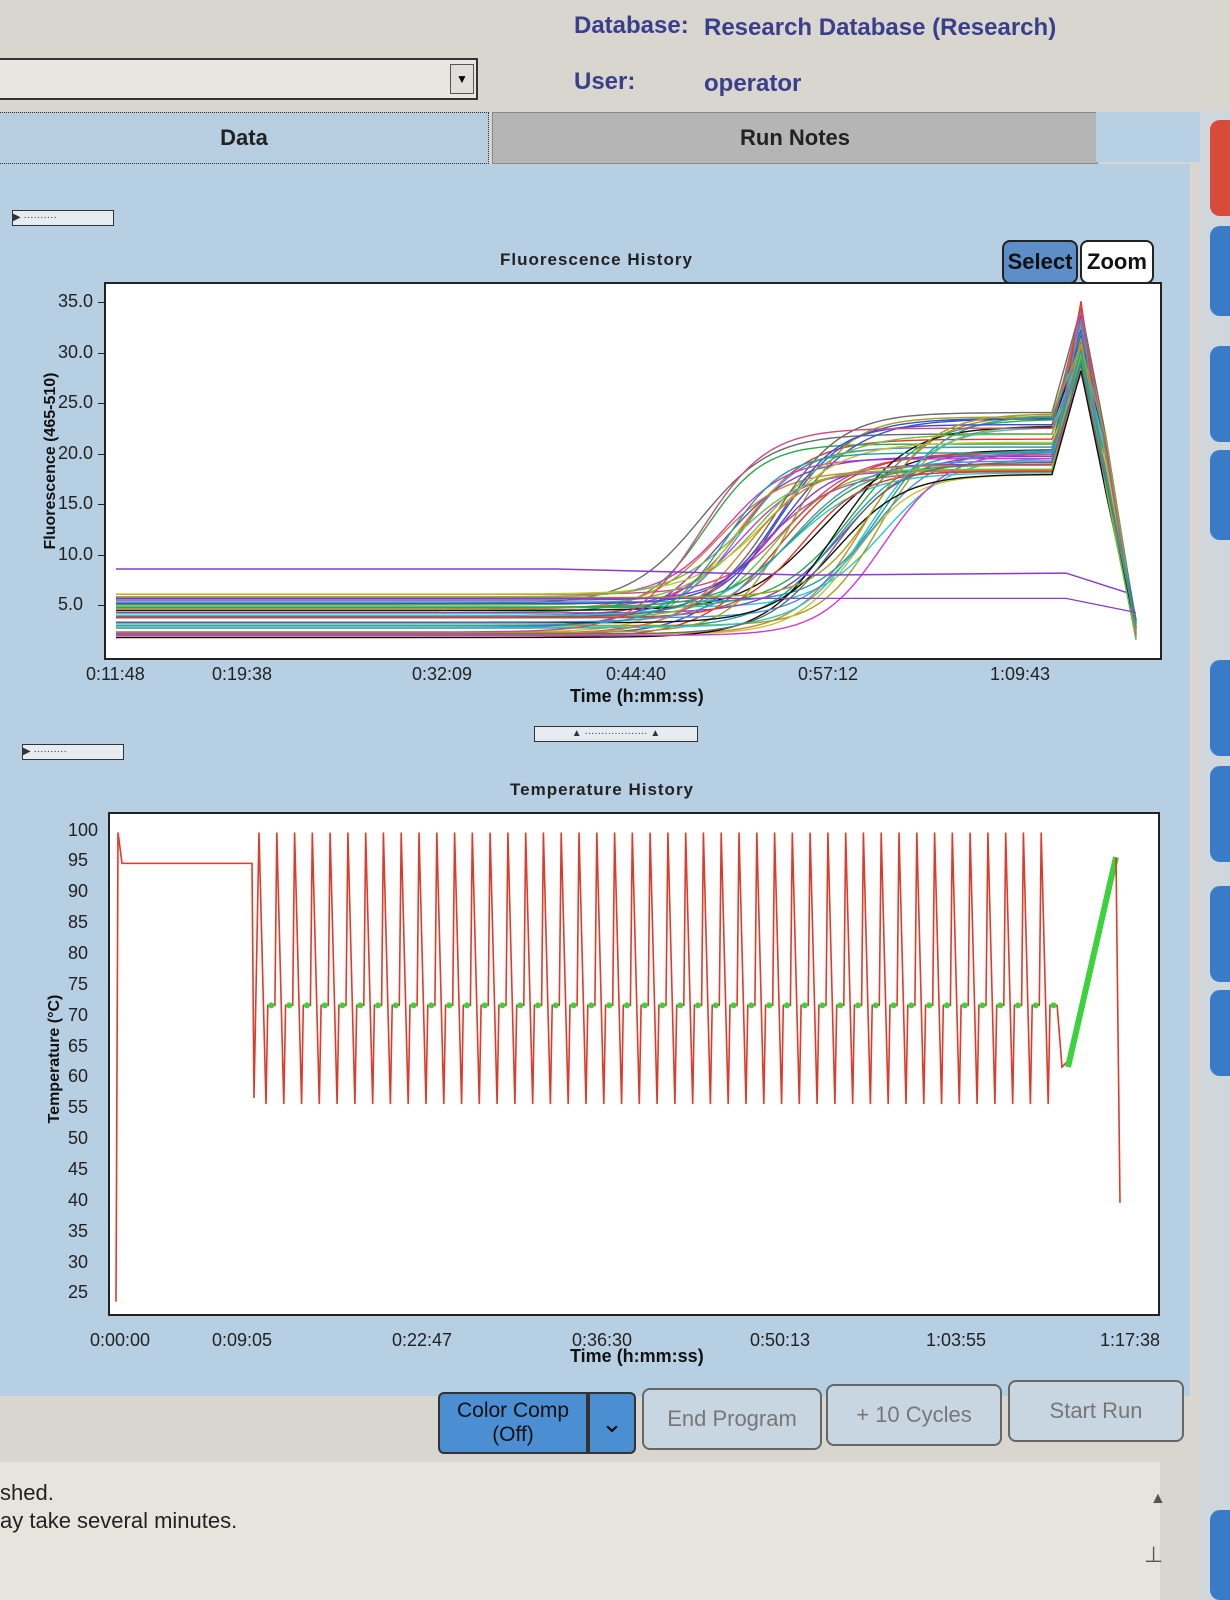 The image size is (1230, 1600). I want to click on scroll-up-icon: ▲, so click(1158, 1499).